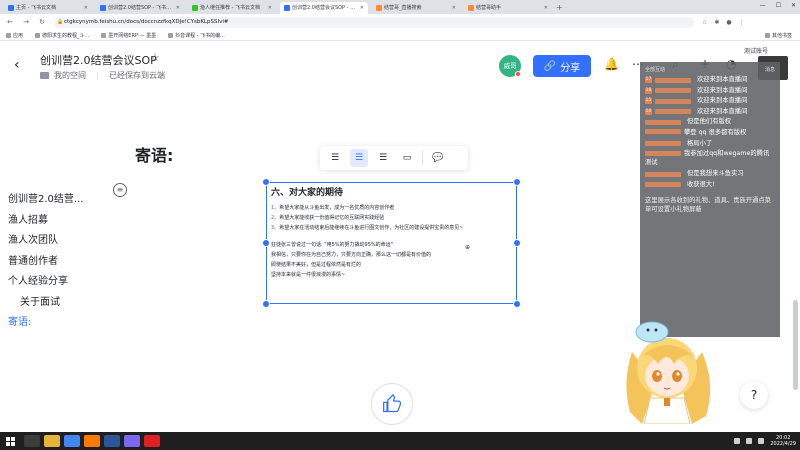 Image resolution: width=800 pixels, height=450 pixels. I want to click on chat-tab-all: 全部互动, so click(655, 69).